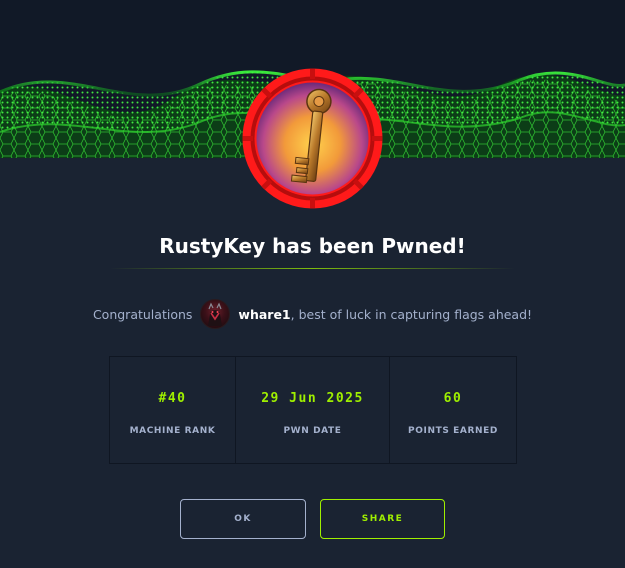 Image resolution: width=625 pixels, height=568 pixels. What do you see at coordinates (264, 314) in the screenshot?
I see `username: whare1` at bounding box center [264, 314].